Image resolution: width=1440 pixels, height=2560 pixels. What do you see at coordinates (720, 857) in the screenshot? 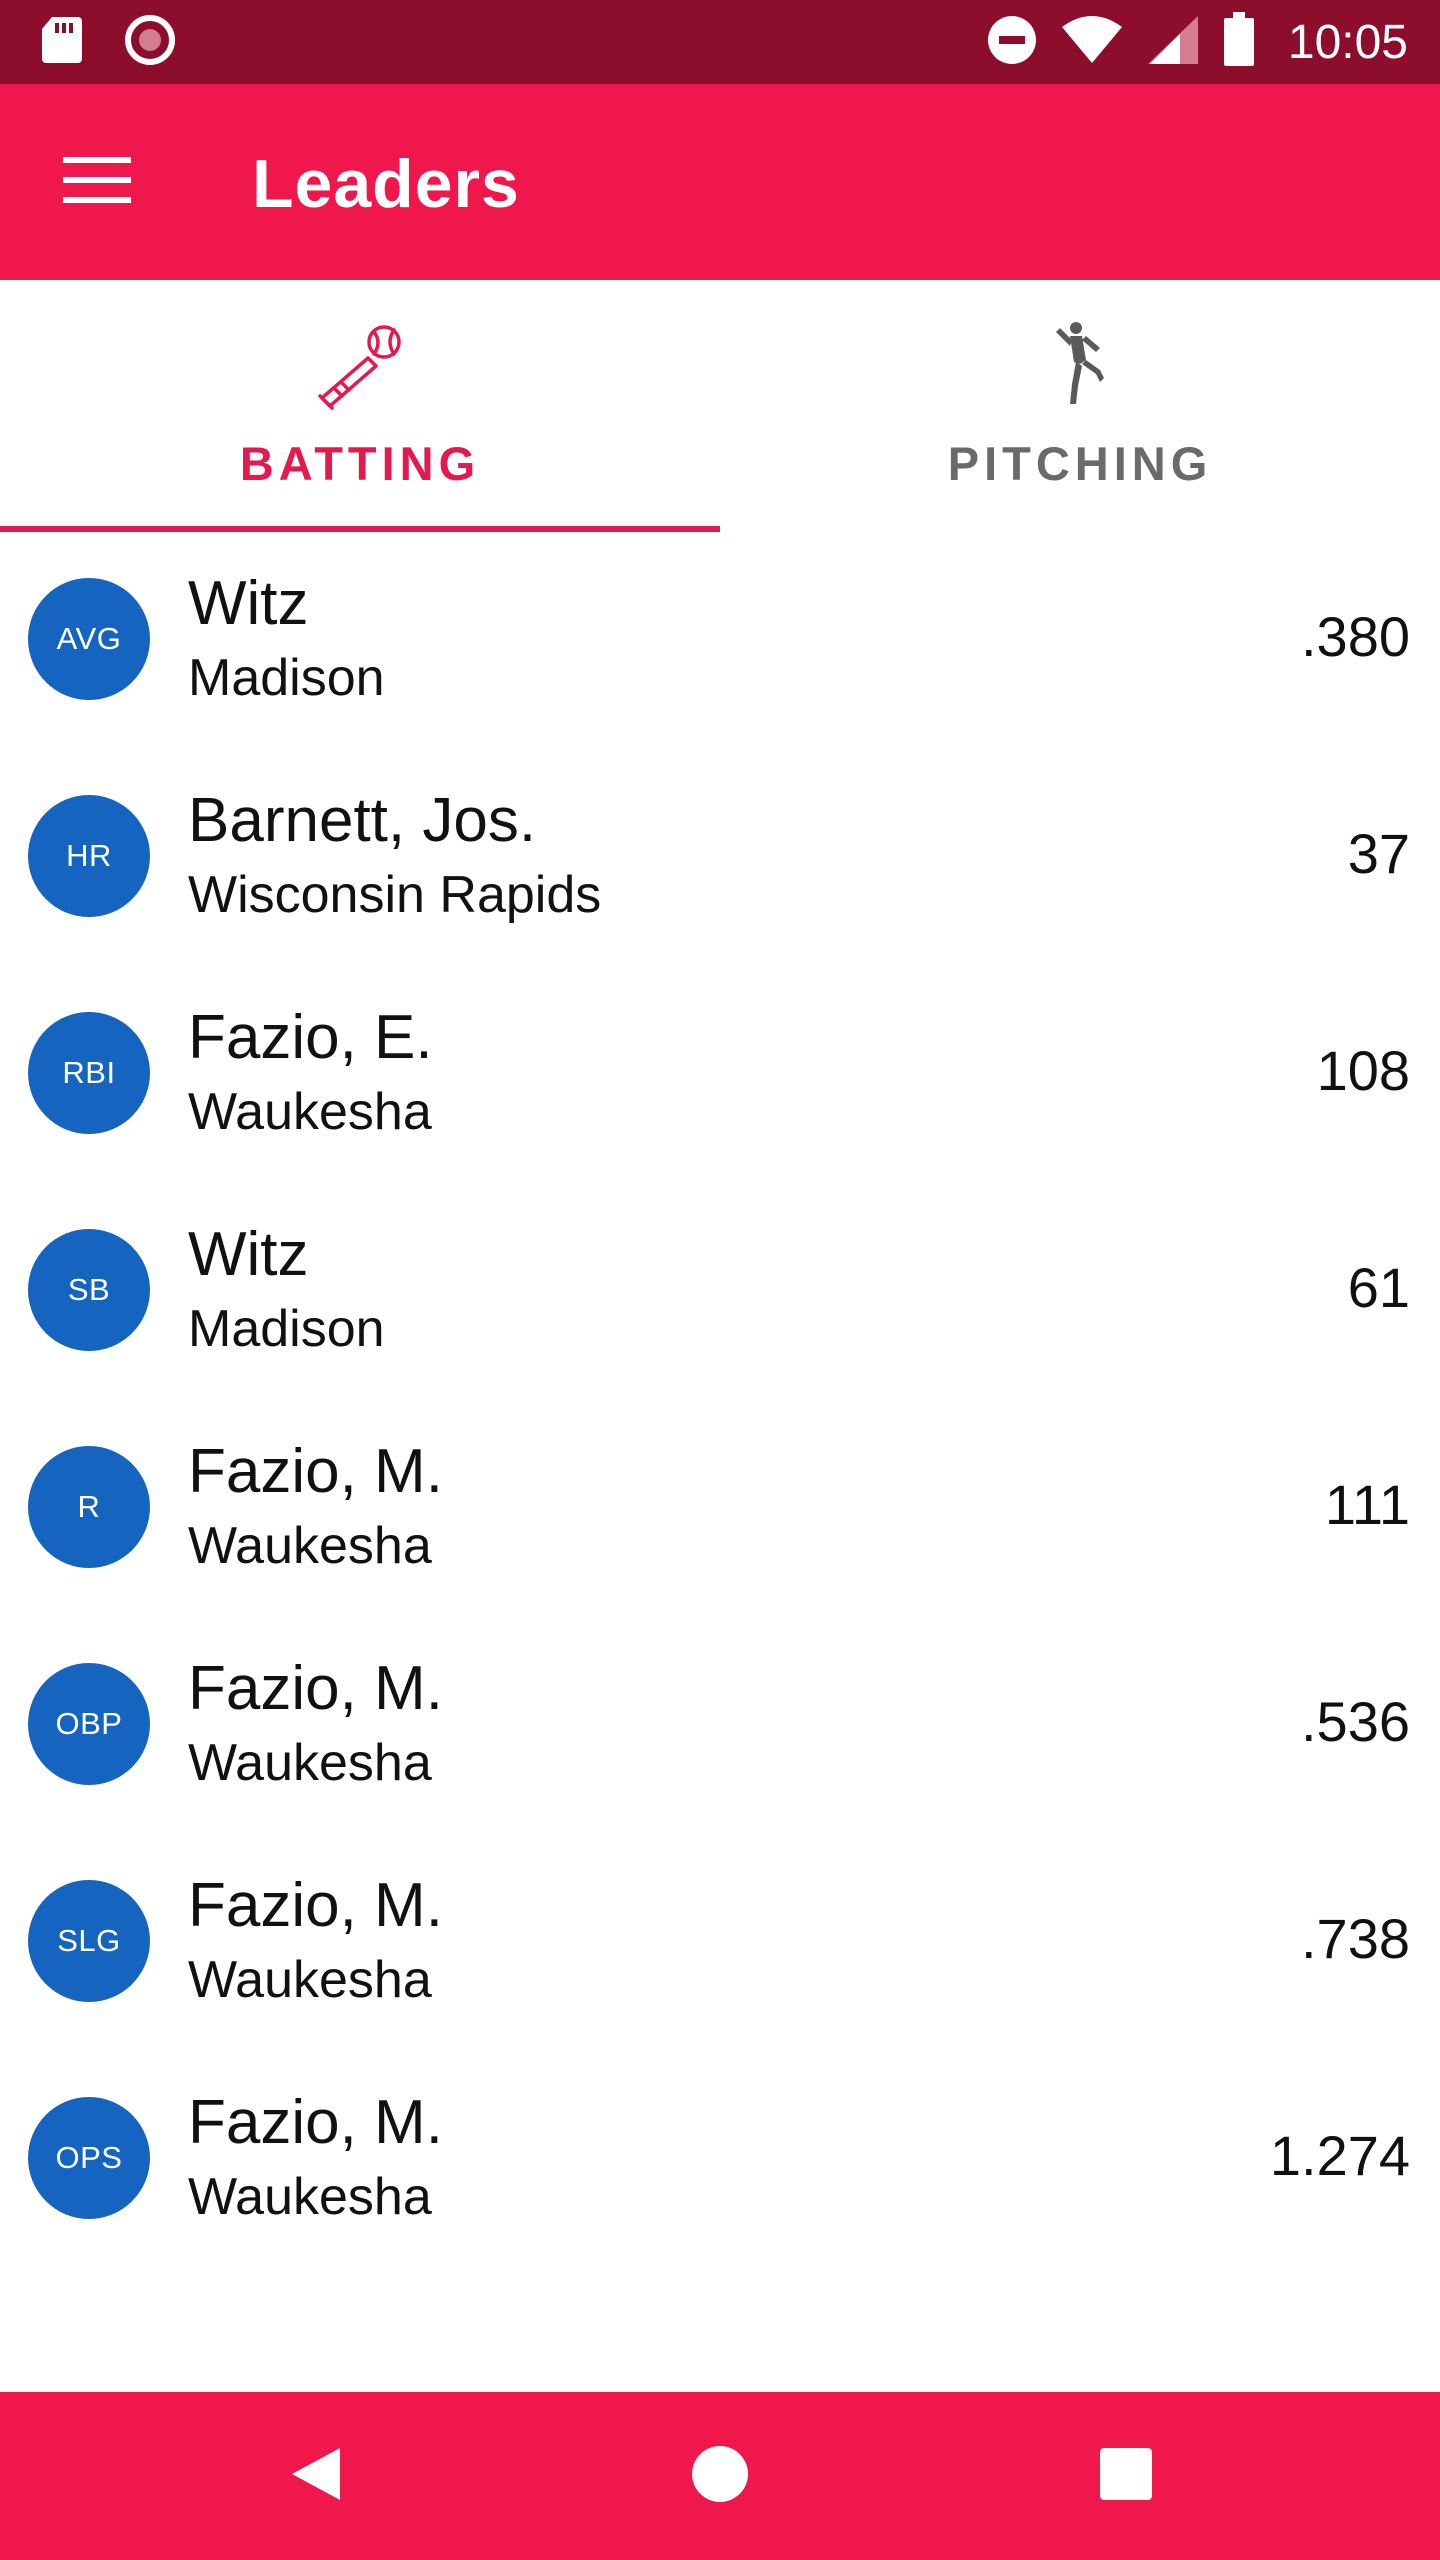
I see `list-item: HR Barnett, Jos. Wisconsin Rapids 37` at bounding box center [720, 857].